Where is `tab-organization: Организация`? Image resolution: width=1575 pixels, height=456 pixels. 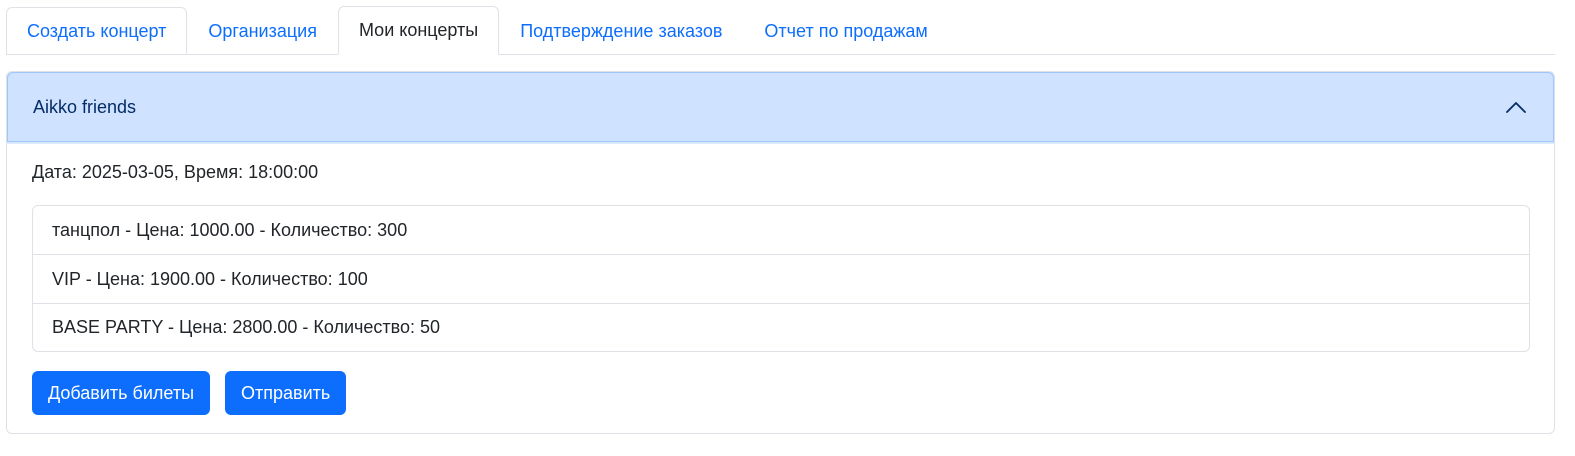
tab-organization: Организация is located at coordinates (262, 31).